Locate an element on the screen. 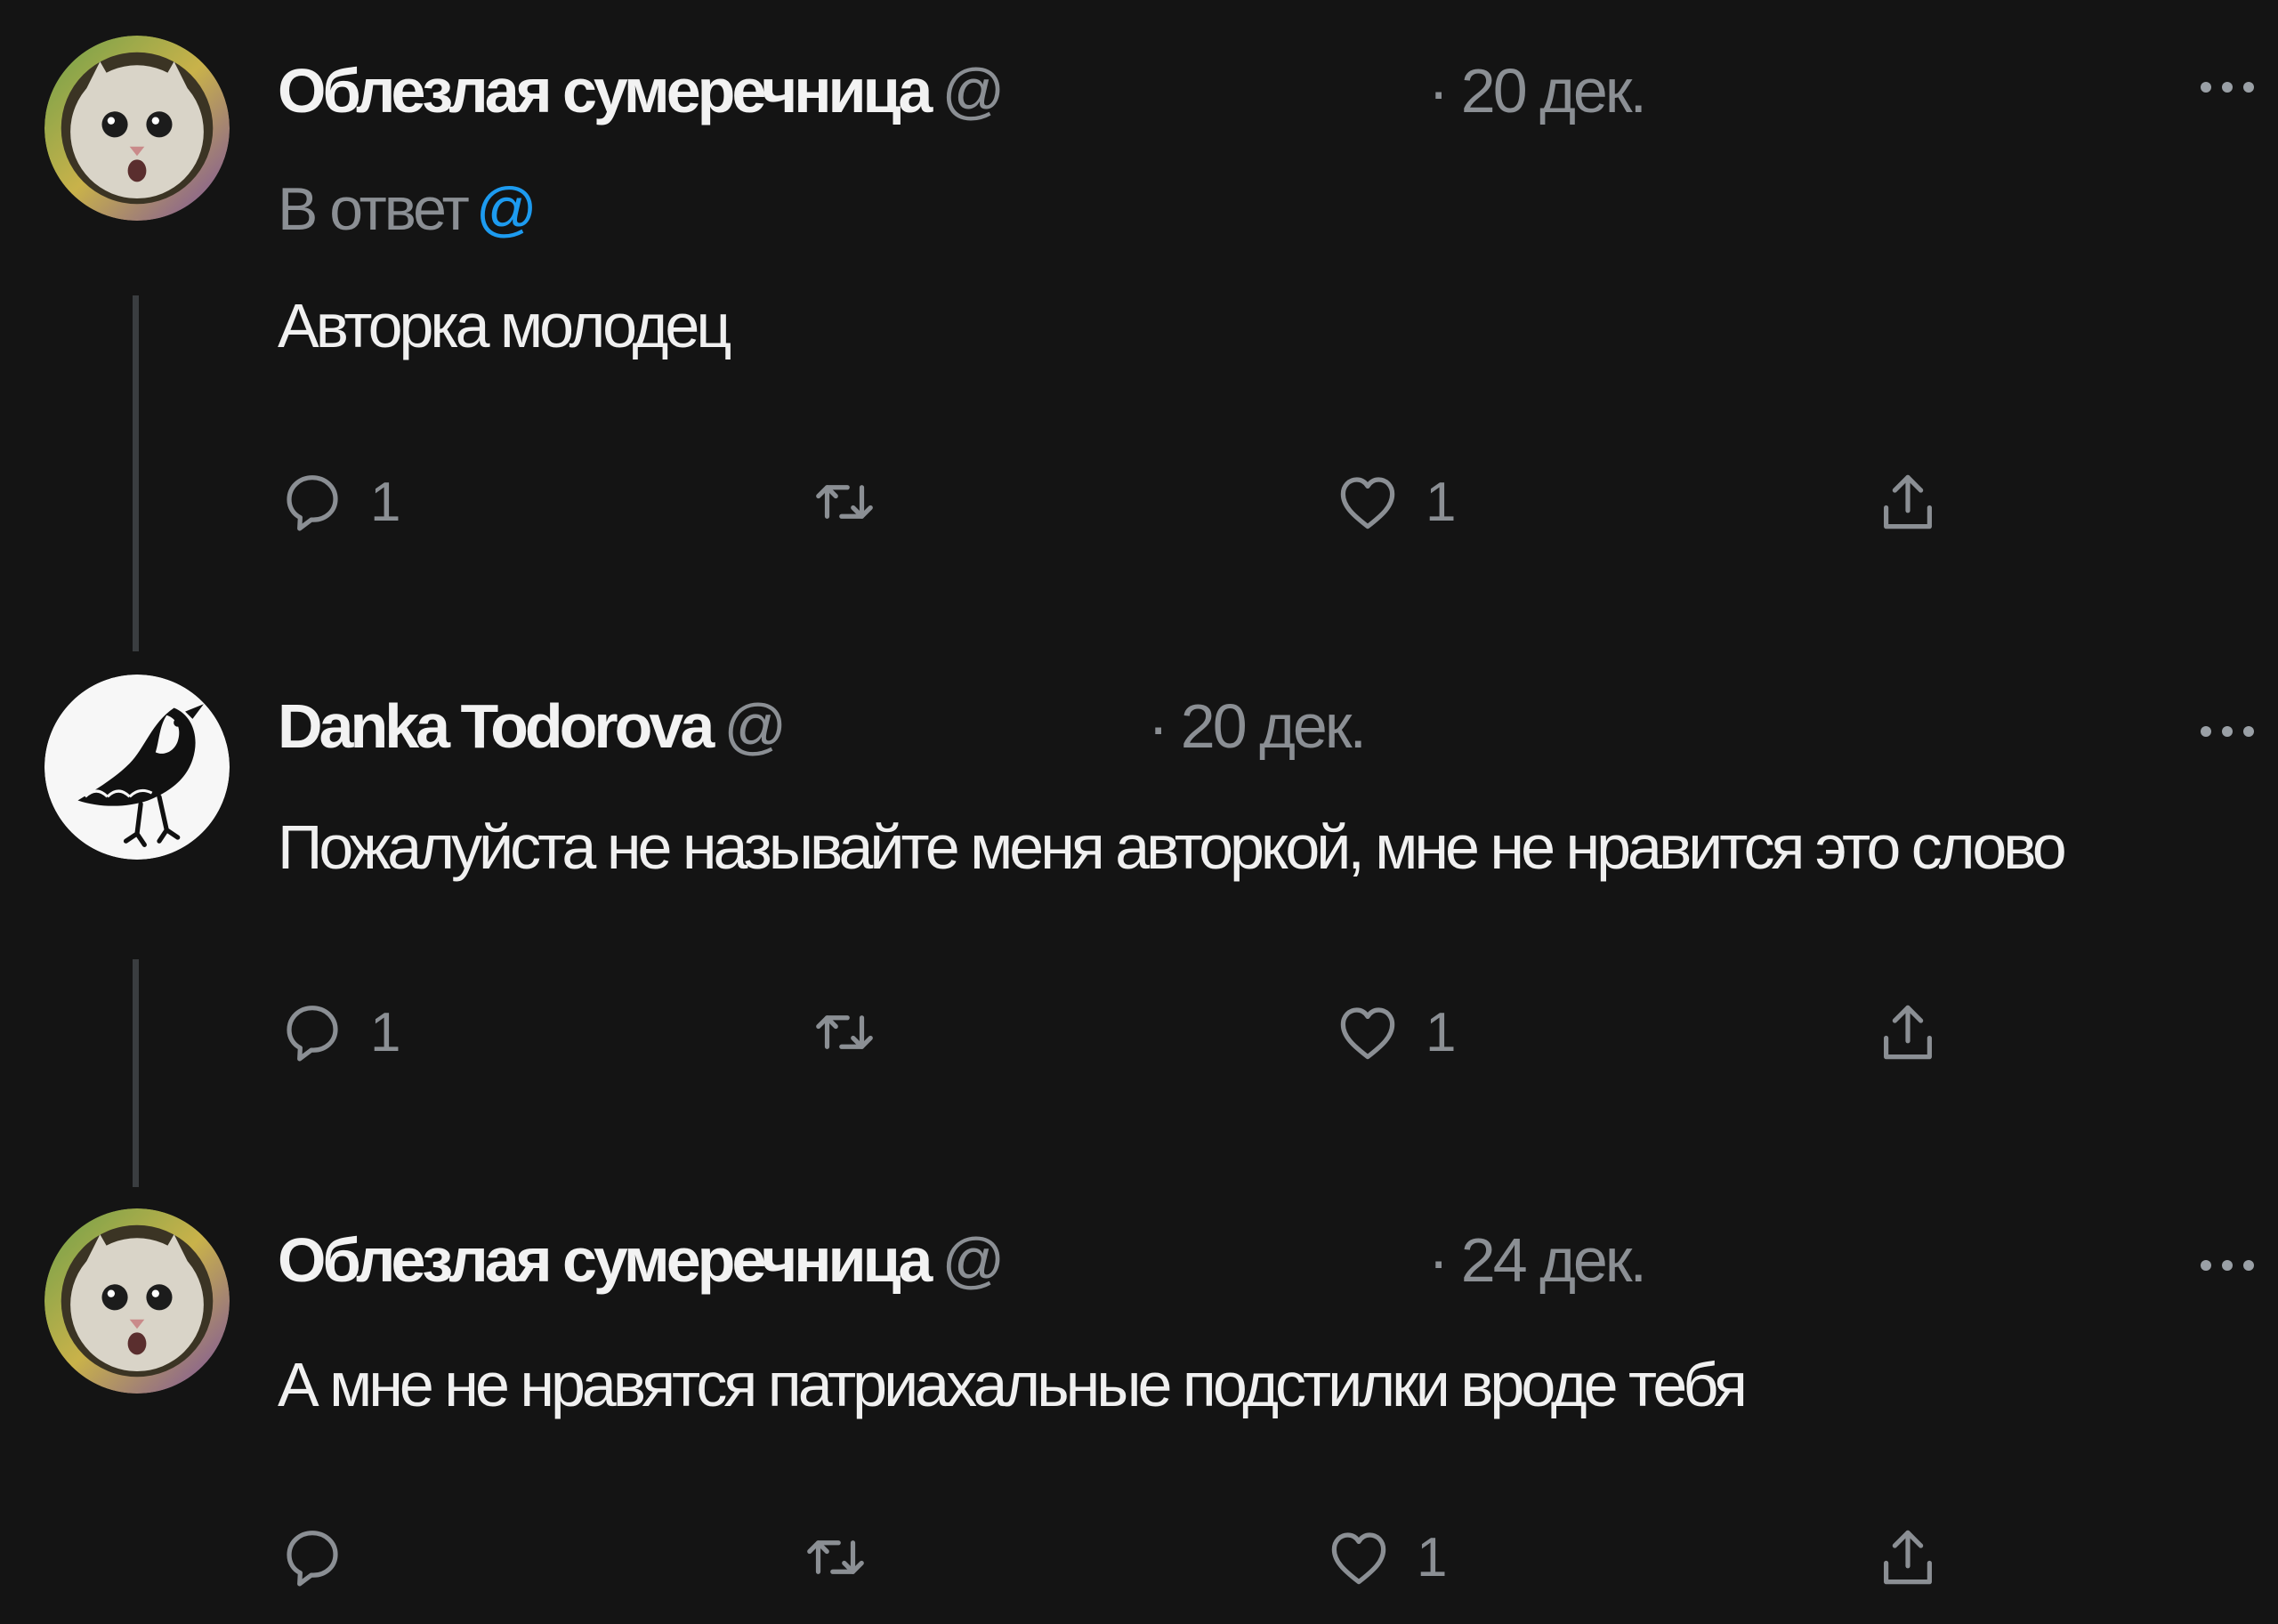 This screenshot has width=2278, height=1624. author-name-text: Danka Todorova is located at coordinates (497, 726).